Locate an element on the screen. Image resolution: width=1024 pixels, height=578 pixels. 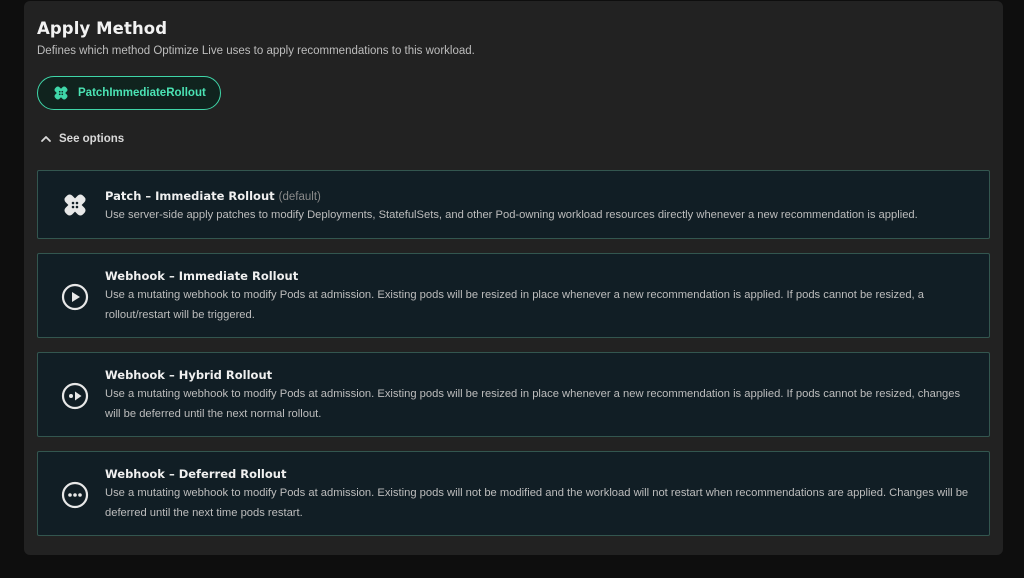
play-dot-circle-icon is located at coordinates (75, 396).